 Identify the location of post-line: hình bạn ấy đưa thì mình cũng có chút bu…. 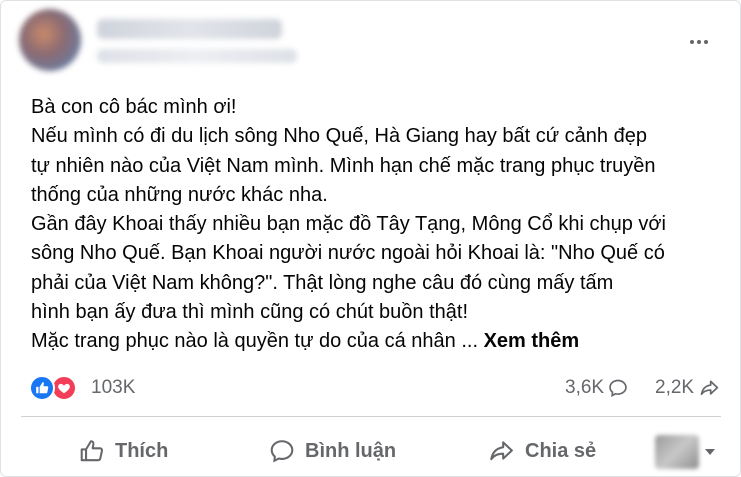
(250, 312).